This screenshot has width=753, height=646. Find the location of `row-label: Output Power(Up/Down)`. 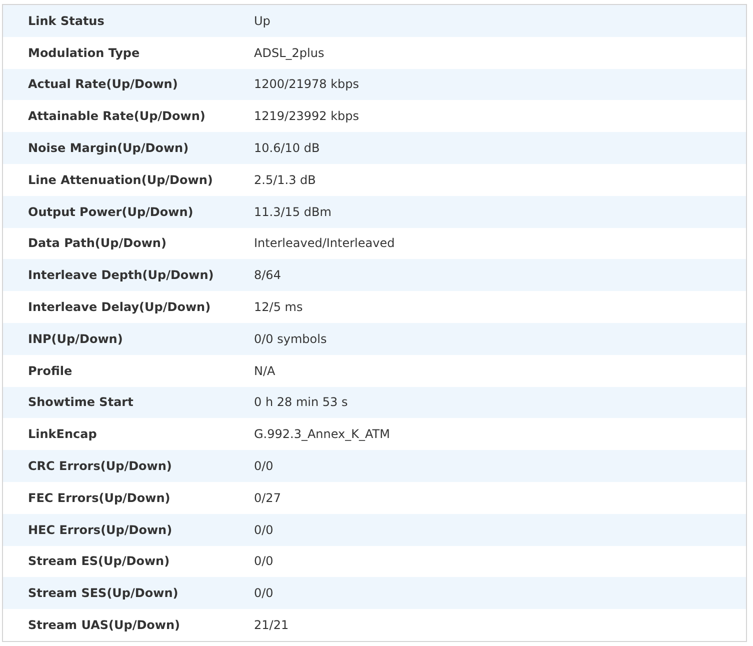

row-label: Output Power(Up/Down) is located at coordinates (111, 211).